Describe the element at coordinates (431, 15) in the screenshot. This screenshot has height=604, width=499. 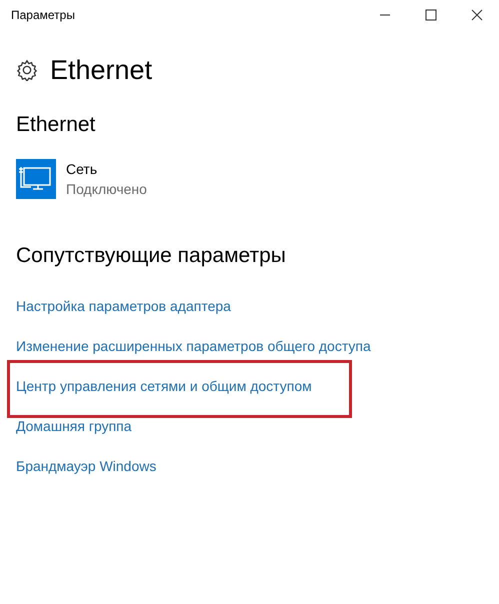
I see `maximize-icon` at that location.